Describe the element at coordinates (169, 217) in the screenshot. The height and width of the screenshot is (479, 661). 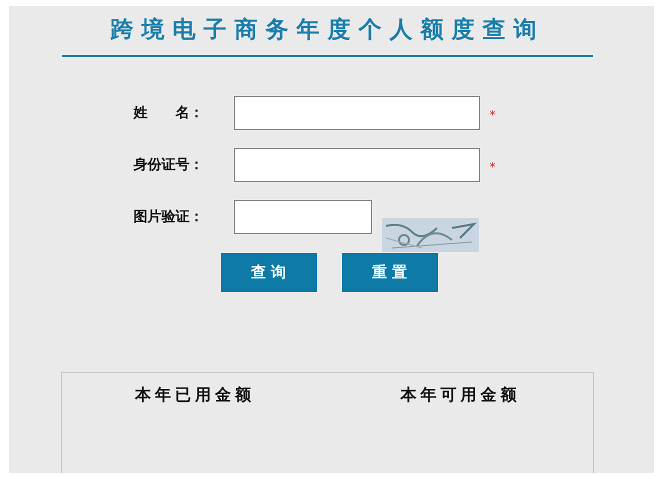
I see `field-label: 图片验证：` at that location.